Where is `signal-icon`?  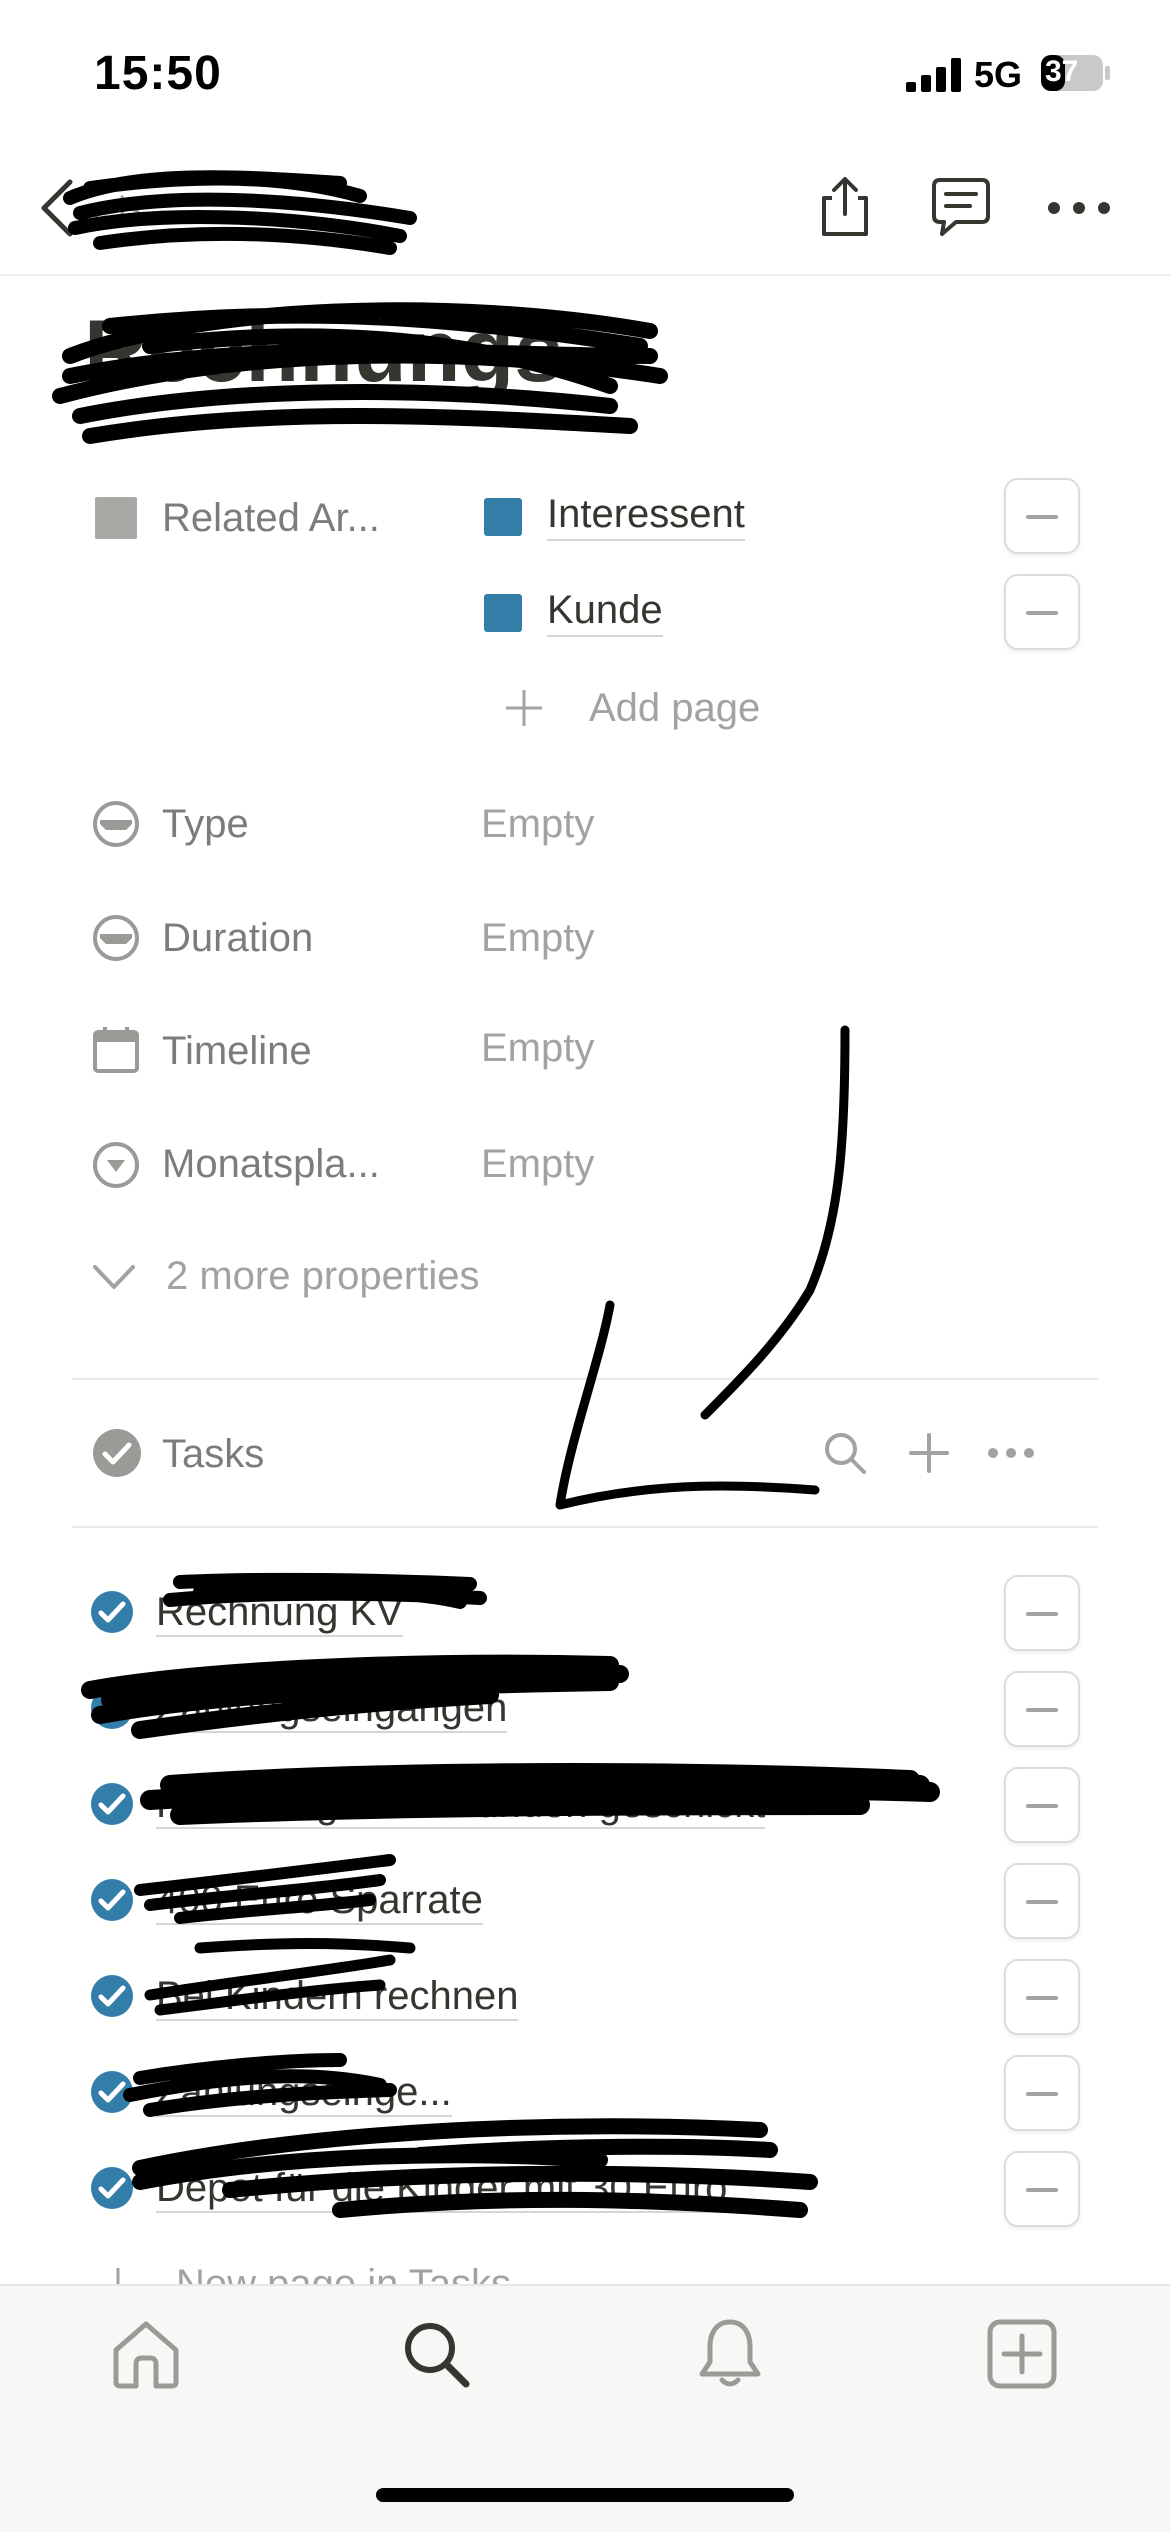 signal-icon is located at coordinates (933, 75).